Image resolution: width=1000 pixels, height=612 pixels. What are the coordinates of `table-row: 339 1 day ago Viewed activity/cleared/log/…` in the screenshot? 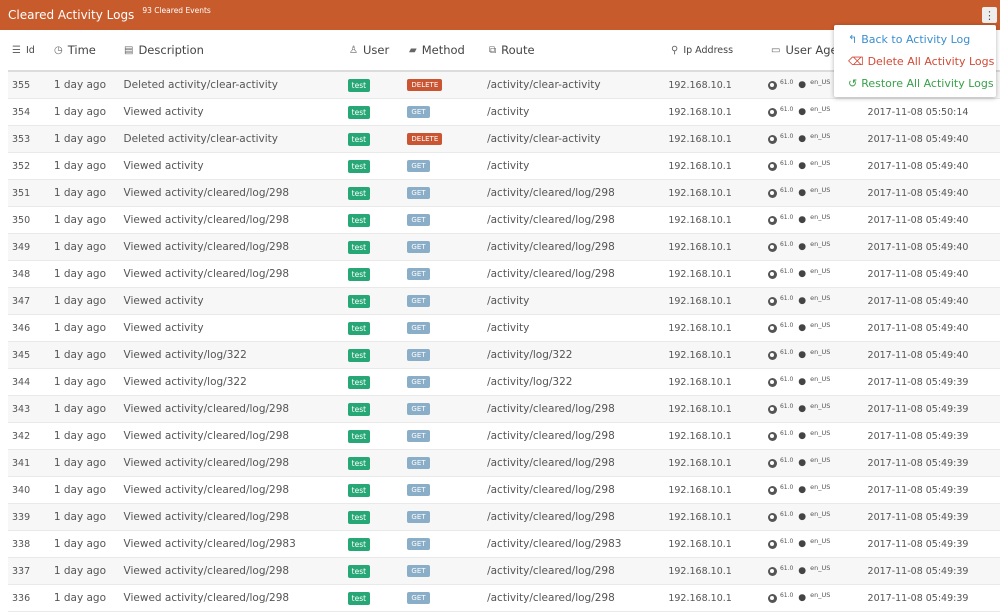 It's located at (504, 517).